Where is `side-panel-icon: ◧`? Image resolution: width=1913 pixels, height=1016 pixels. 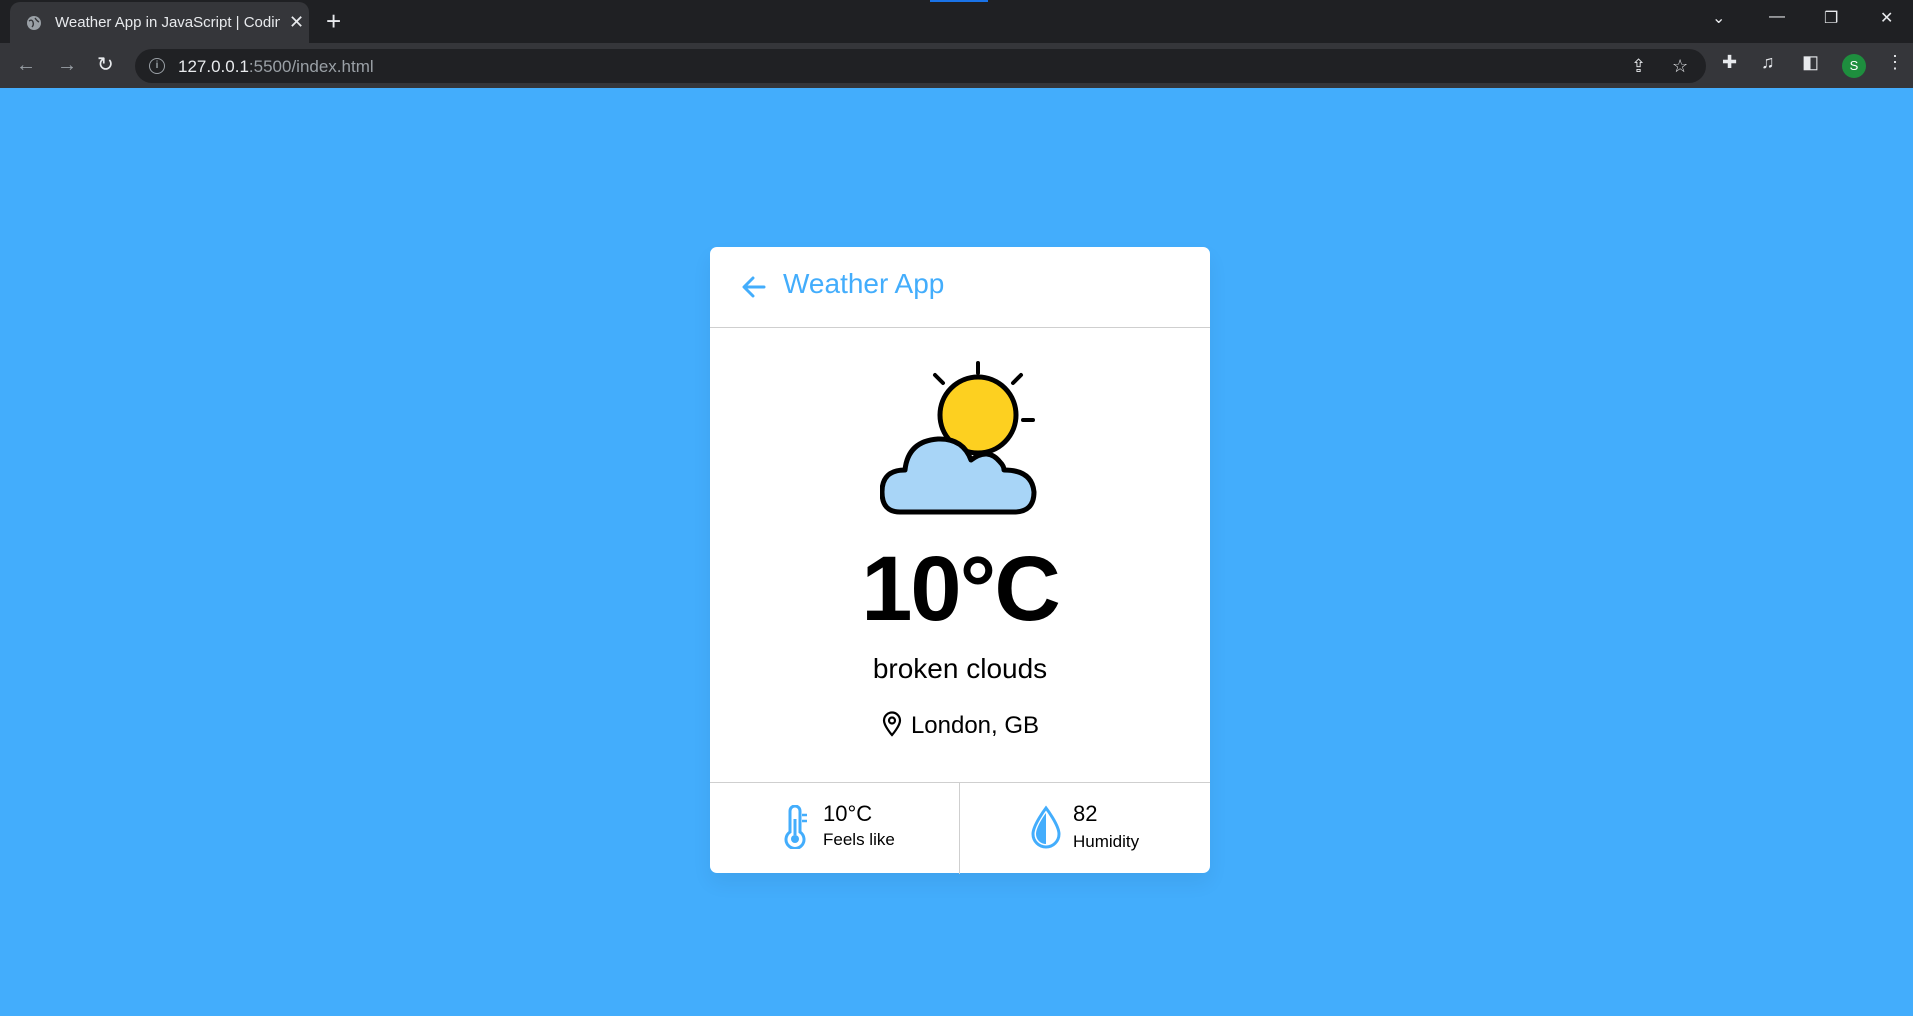 side-panel-icon: ◧ is located at coordinates (1810, 62).